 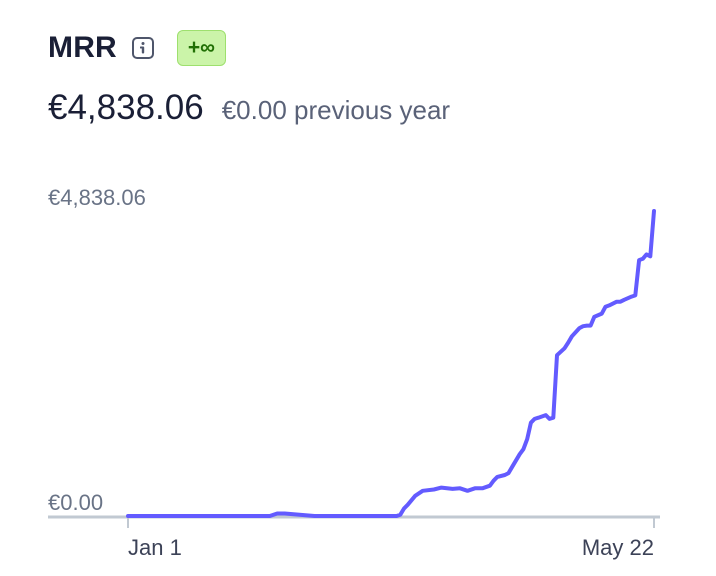 What do you see at coordinates (75, 502) in the screenshot?
I see `y-tick-min: €0.00` at bounding box center [75, 502].